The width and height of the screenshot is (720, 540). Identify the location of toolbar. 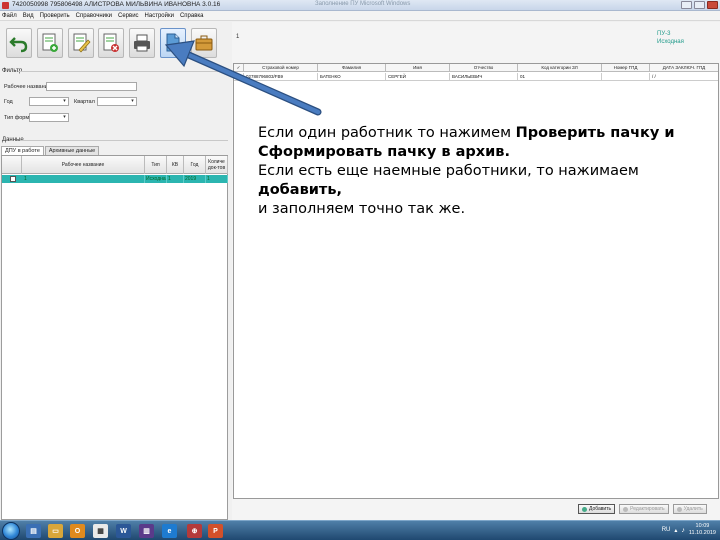
(116, 43).